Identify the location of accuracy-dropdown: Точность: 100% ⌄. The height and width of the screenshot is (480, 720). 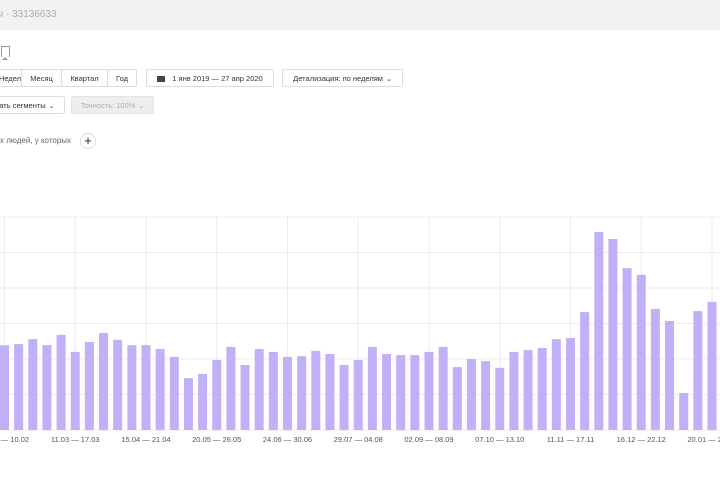
(112, 105).